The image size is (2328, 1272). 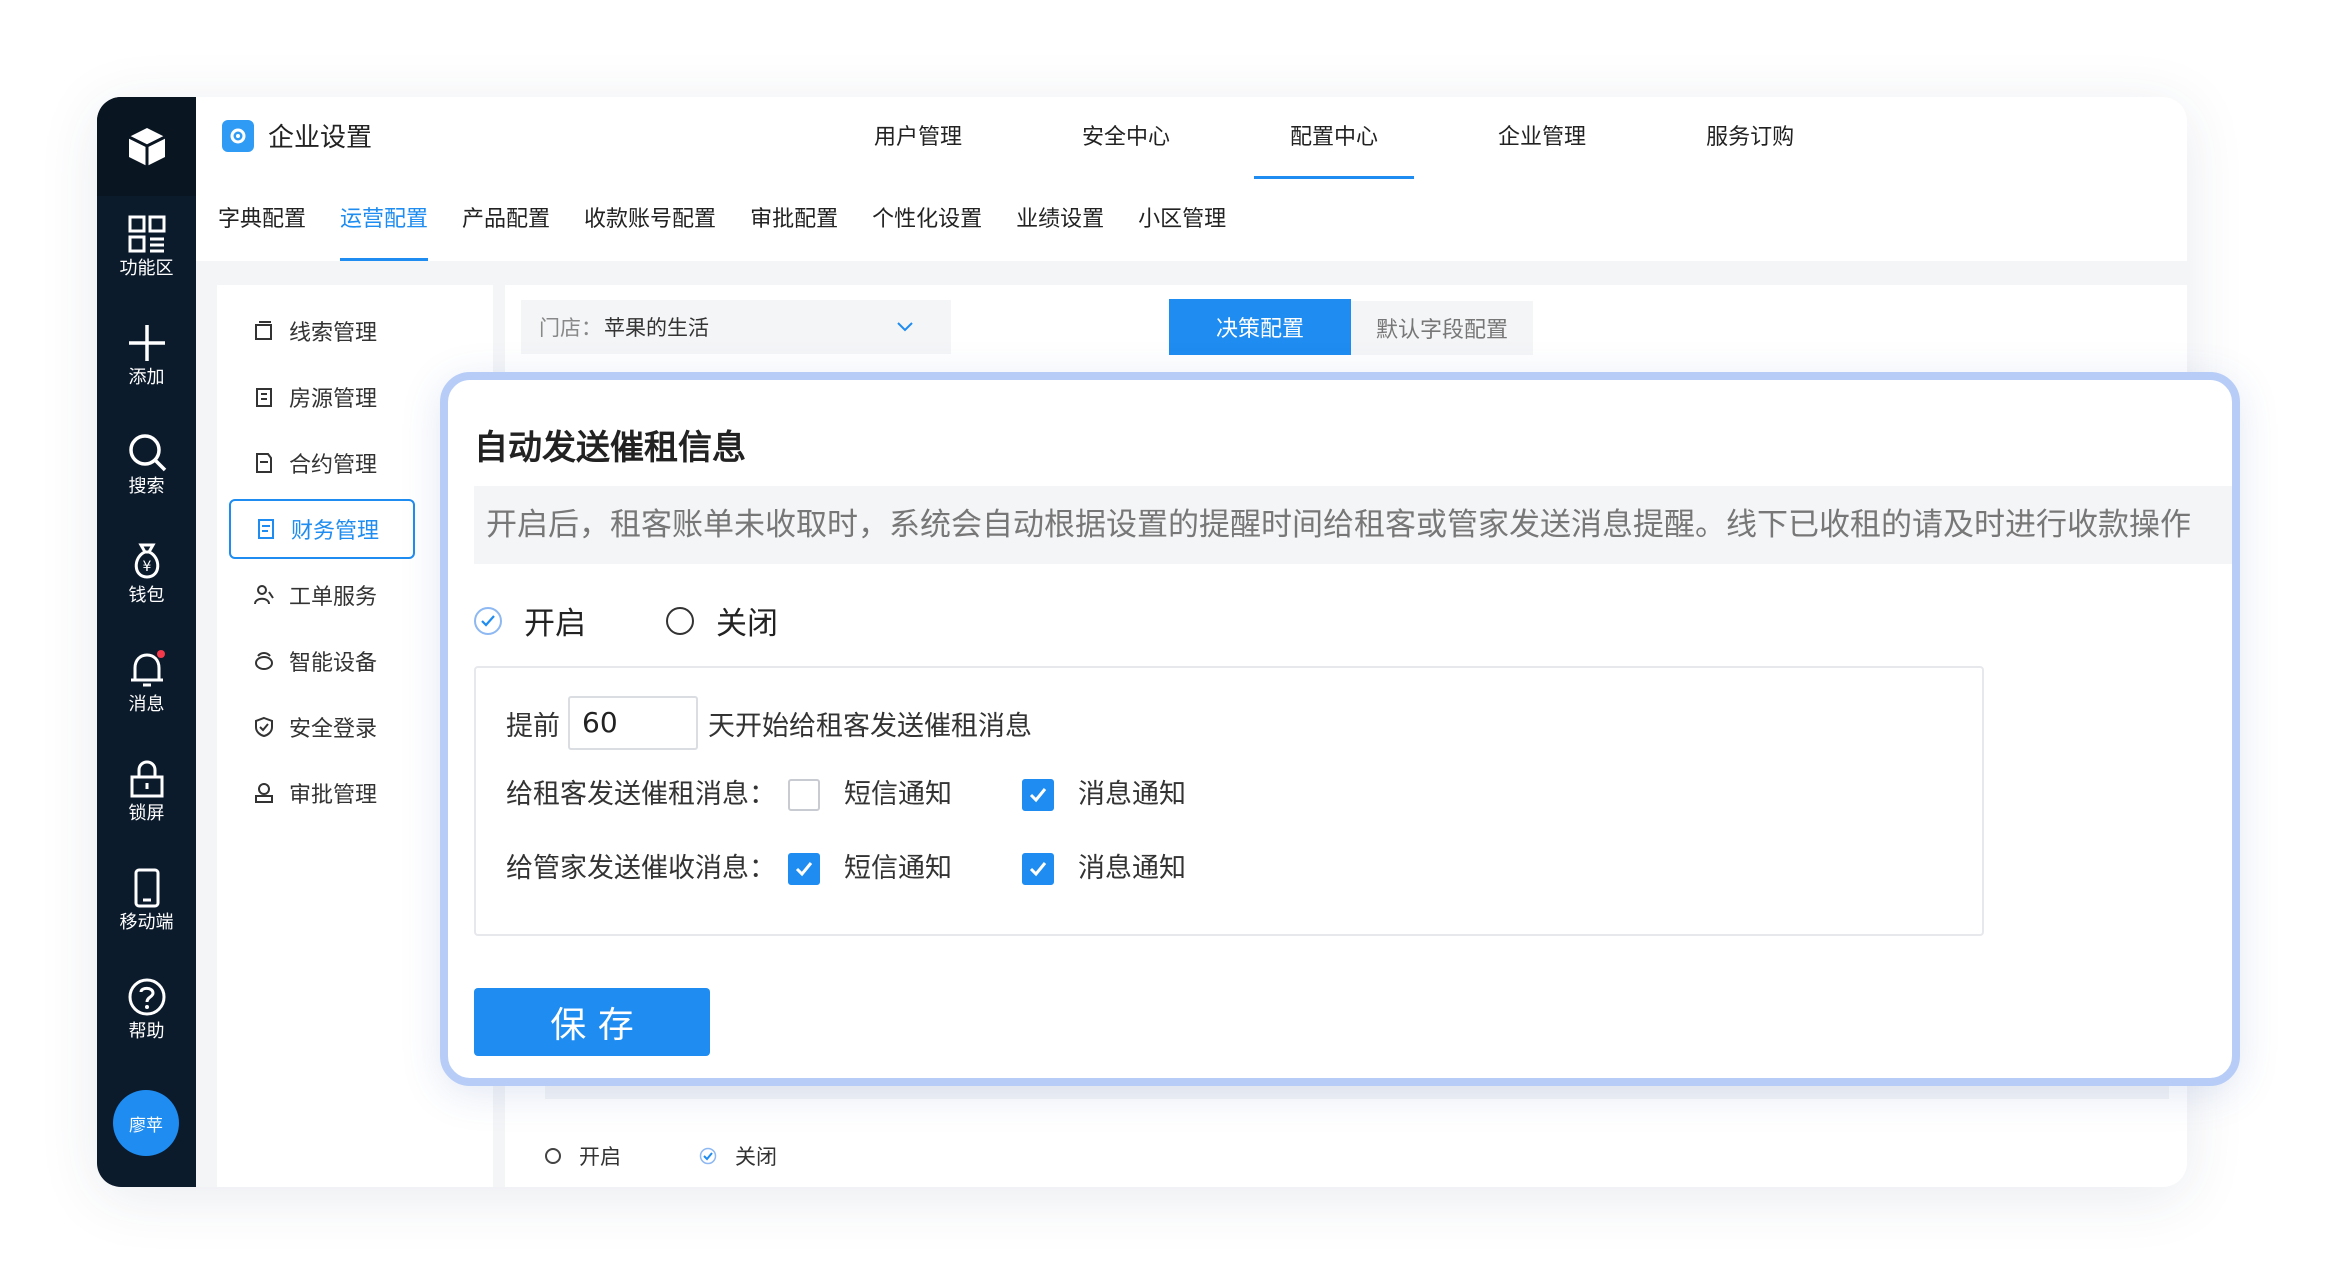 I want to click on tenant-sms-label: 短信通知, so click(x=898, y=794).